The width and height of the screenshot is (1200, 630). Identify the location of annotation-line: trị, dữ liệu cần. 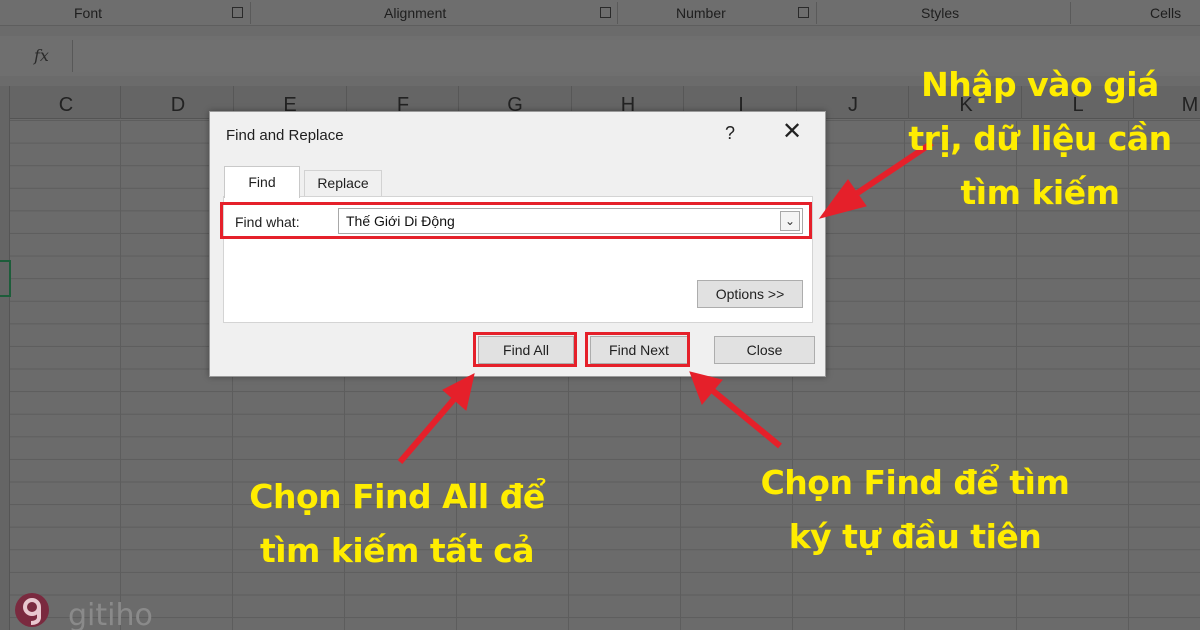
(1040, 138).